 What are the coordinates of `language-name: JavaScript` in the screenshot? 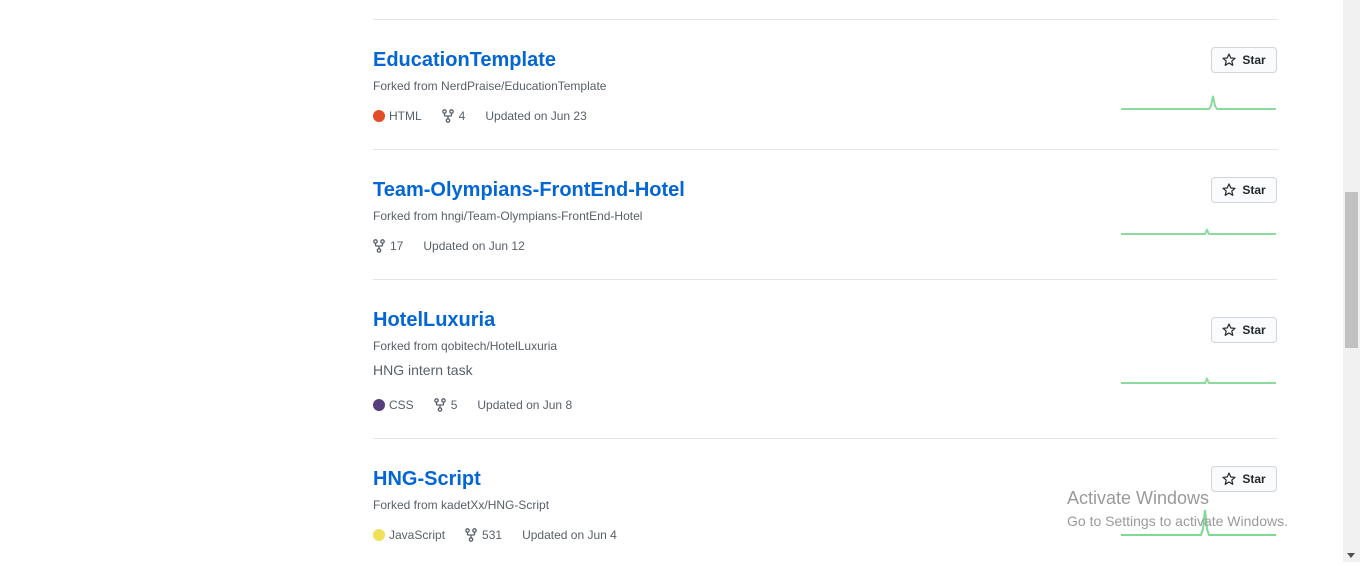 It's located at (417, 535).